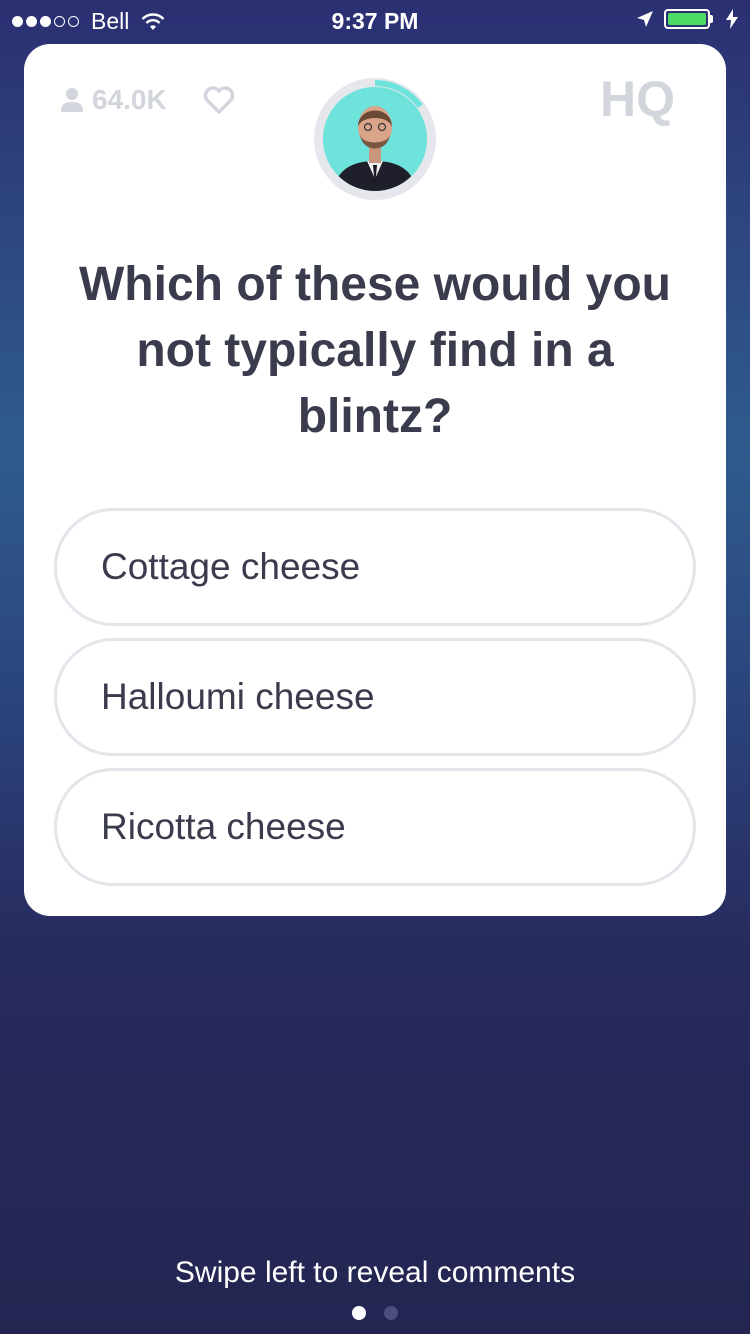 The height and width of the screenshot is (1334, 750). I want to click on heart-icon, so click(219, 100).